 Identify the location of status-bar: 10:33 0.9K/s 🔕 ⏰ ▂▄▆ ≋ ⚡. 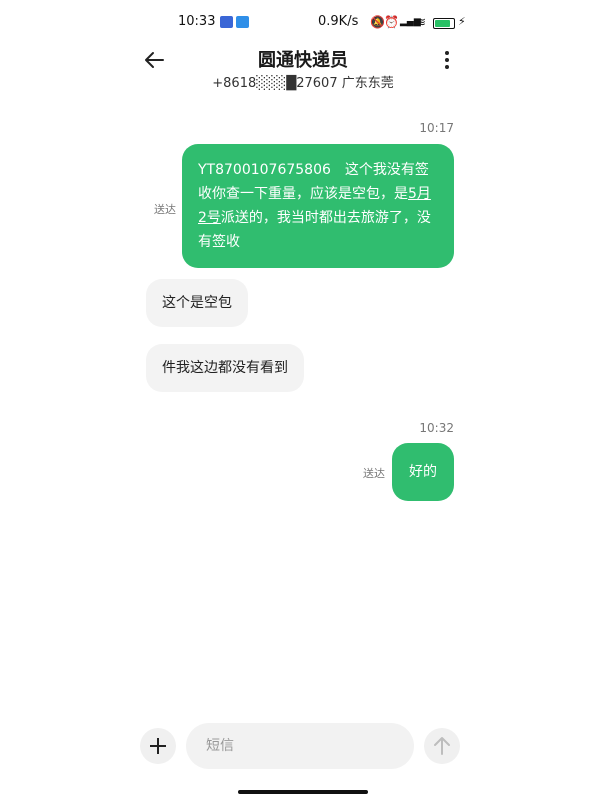
(303, 22).